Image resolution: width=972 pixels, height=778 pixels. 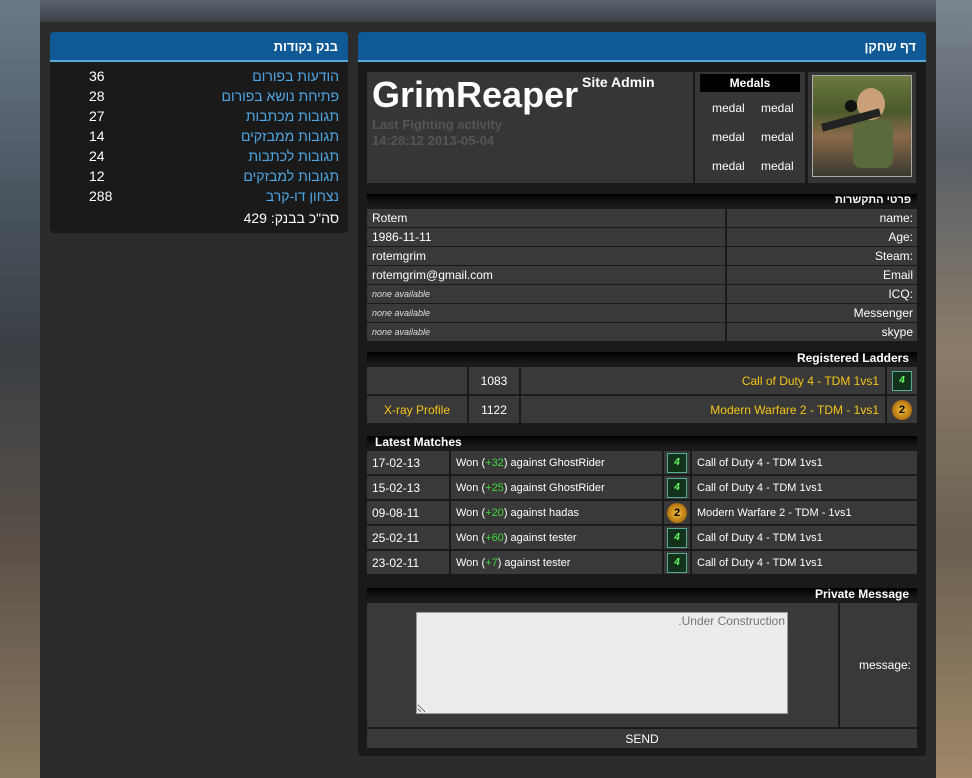 What do you see at coordinates (897, 275) in the screenshot?
I see `contact-key: Email` at bounding box center [897, 275].